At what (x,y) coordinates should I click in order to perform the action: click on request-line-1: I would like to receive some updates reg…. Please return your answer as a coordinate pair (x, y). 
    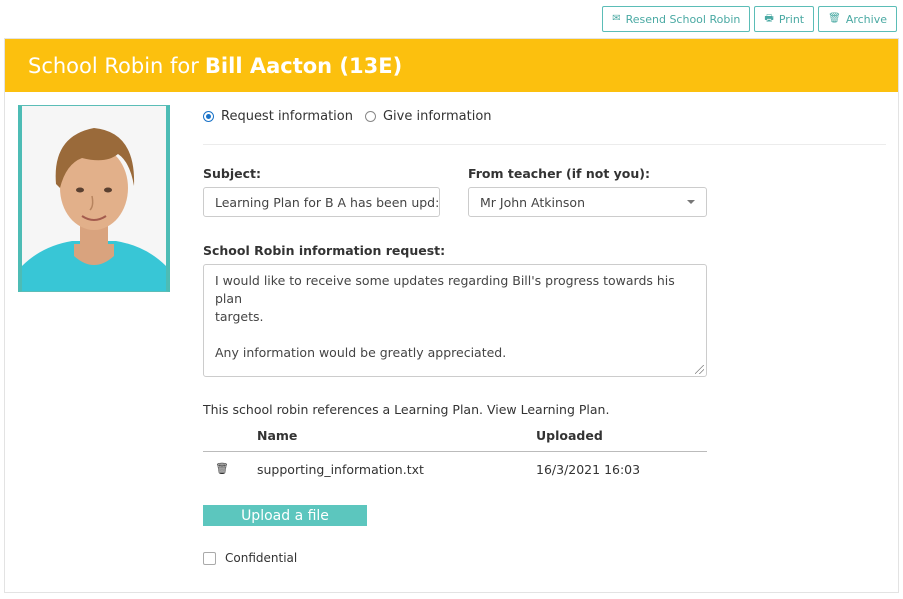
    Looking at the image, I should click on (445, 289).